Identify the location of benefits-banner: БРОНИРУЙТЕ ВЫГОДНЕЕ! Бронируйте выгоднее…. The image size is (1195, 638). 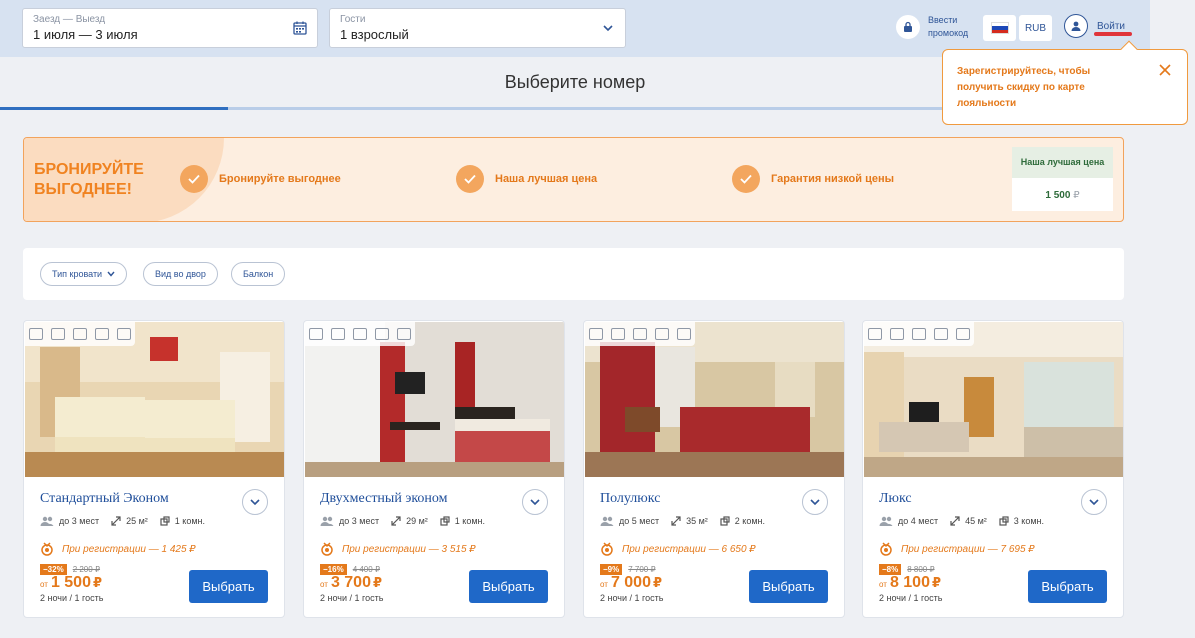
(573, 179).